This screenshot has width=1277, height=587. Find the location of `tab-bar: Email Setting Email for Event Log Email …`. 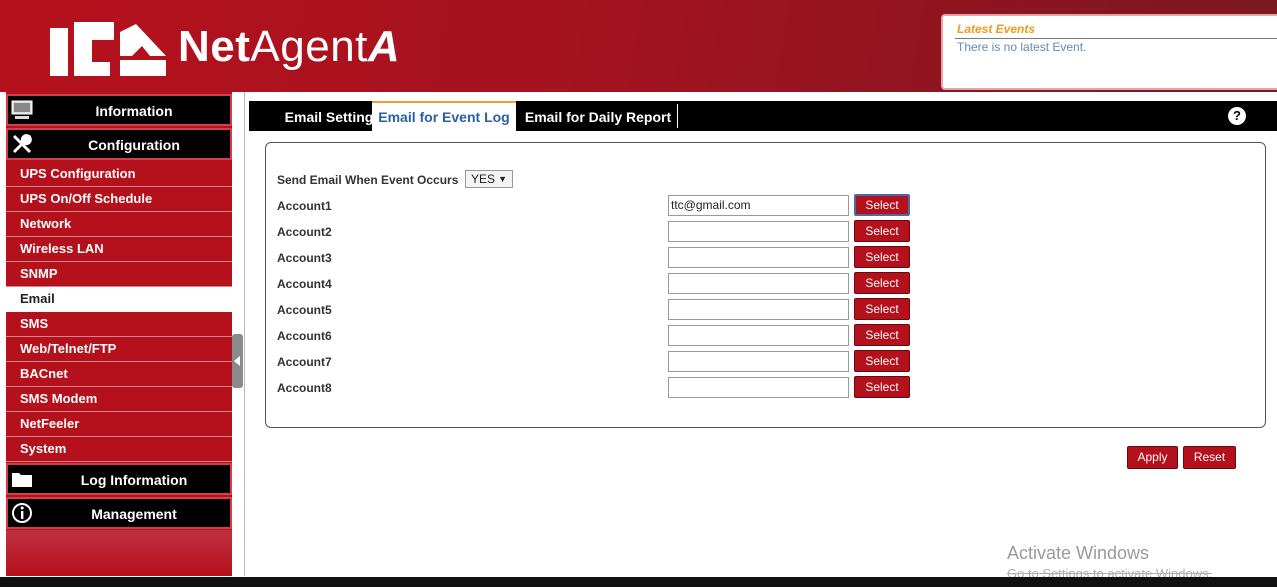

tab-bar: Email Setting Email for Event Log Email … is located at coordinates (763, 116).